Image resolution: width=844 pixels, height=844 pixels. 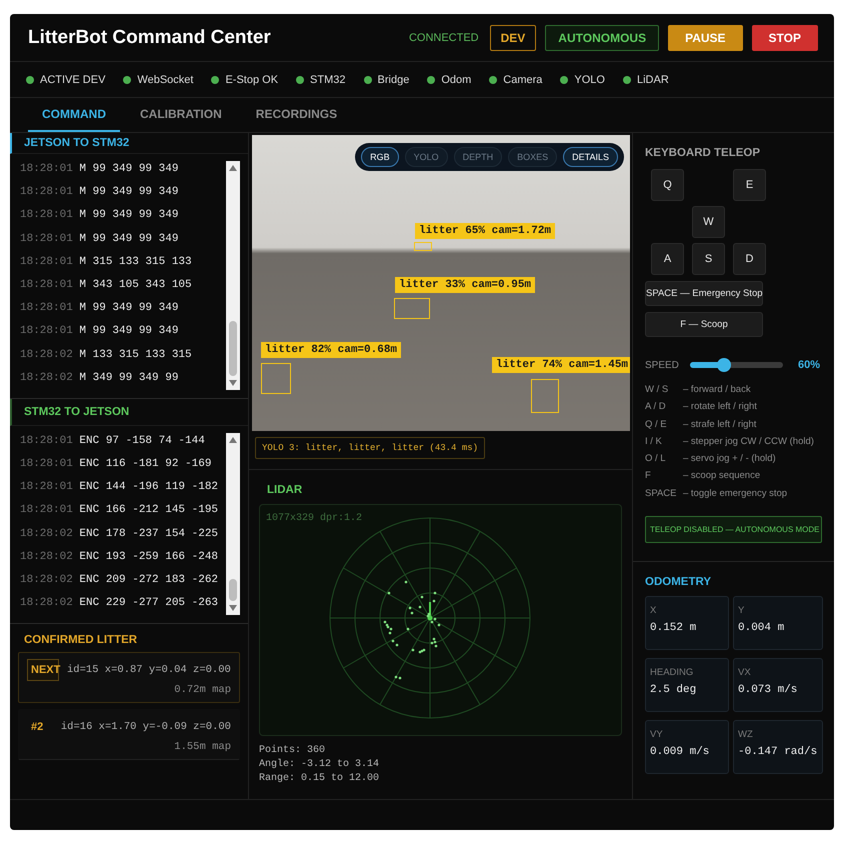 What do you see at coordinates (657, 734) in the screenshot?
I see `card-label: VY` at bounding box center [657, 734].